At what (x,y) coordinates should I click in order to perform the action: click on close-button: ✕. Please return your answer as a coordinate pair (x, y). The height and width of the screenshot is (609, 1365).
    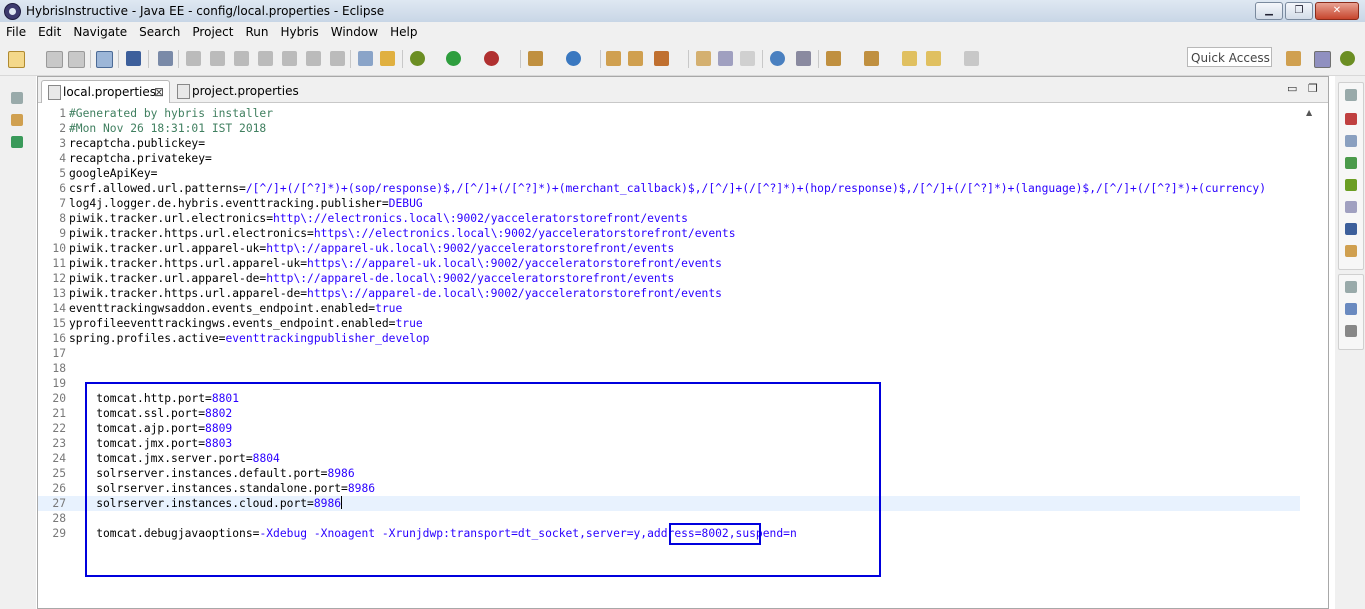
    Looking at the image, I should click on (1337, 11).